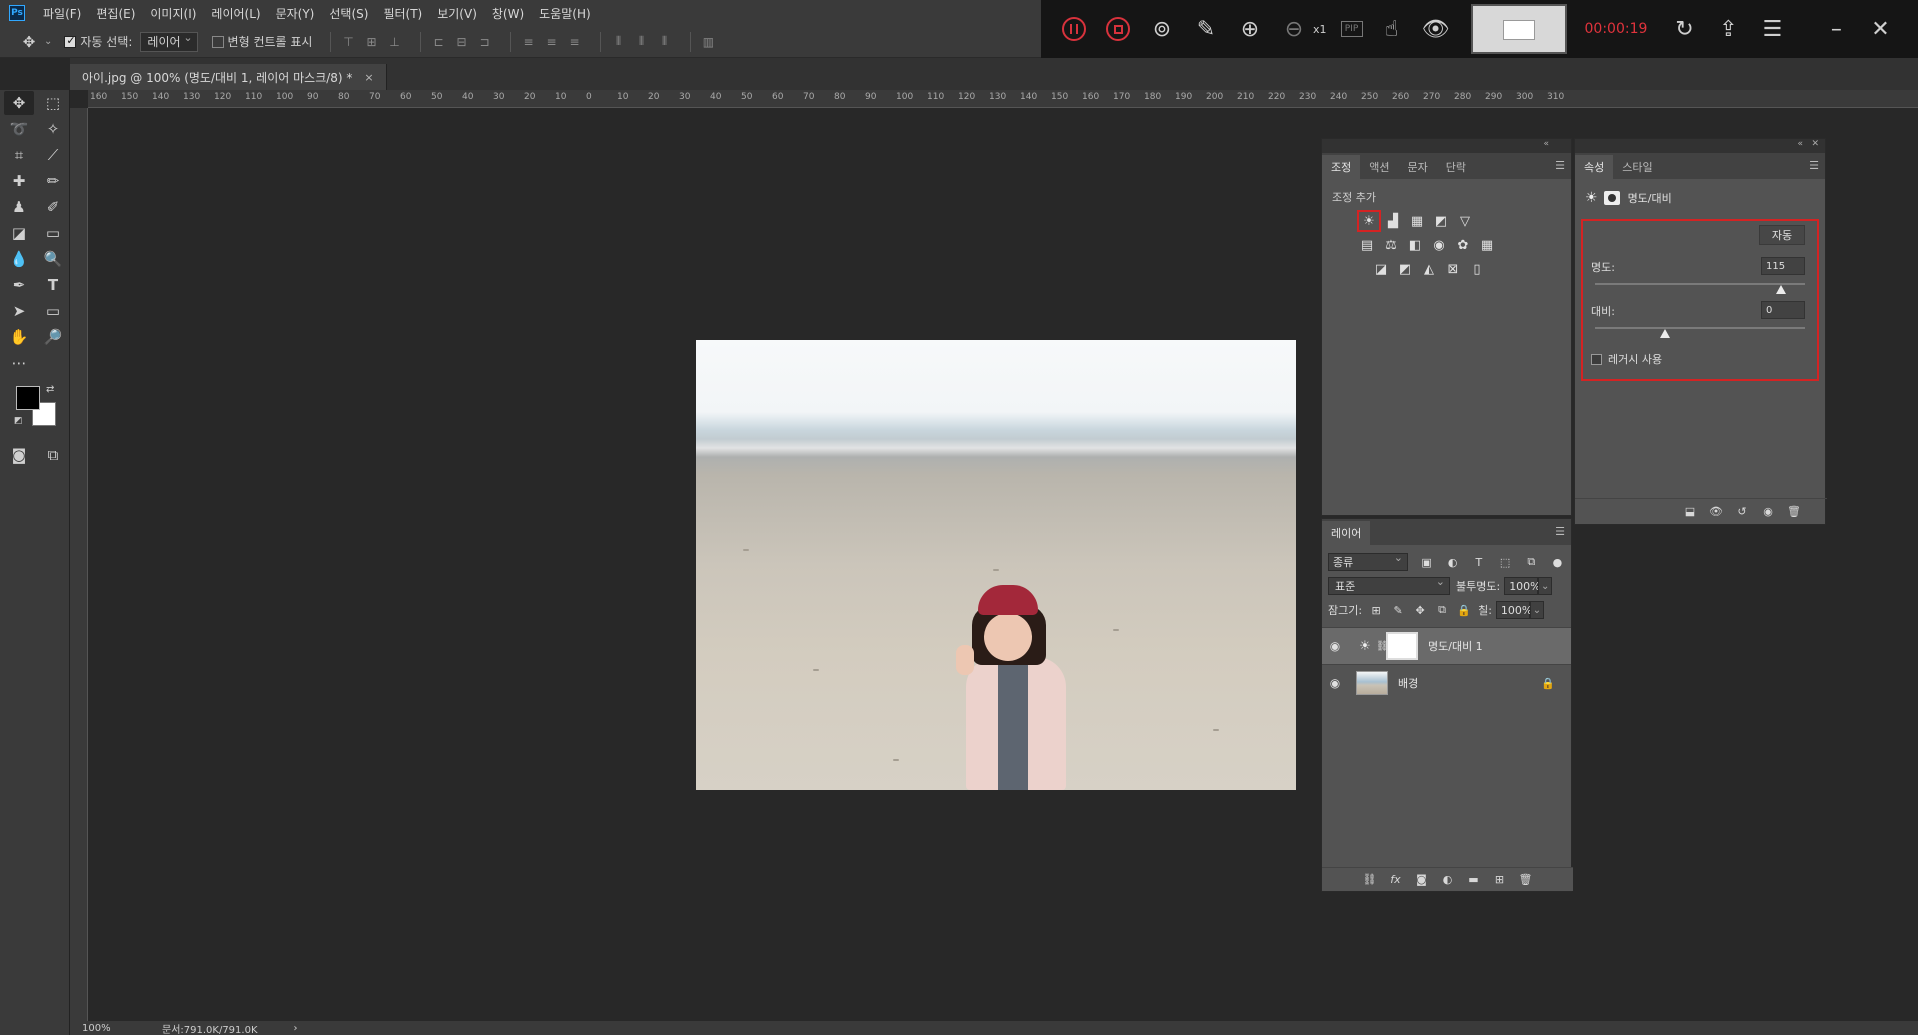 The image size is (1918, 1035). What do you see at coordinates (1545, 586) in the screenshot?
I see `opacity-dropdown-icon: ⌄` at bounding box center [1545, 586].